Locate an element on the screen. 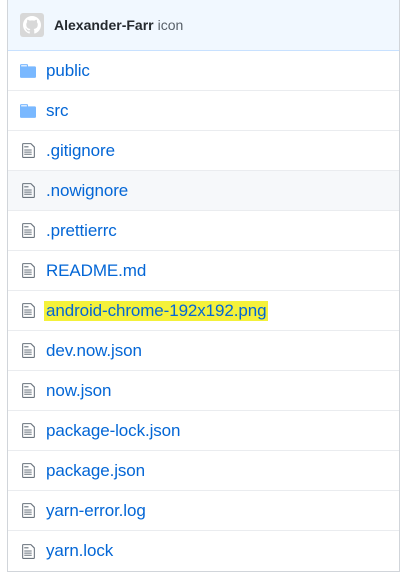 Image resolution: width=400 pixels, height=580 pixels. commit-message: icon is located at coordinates (171, 25).